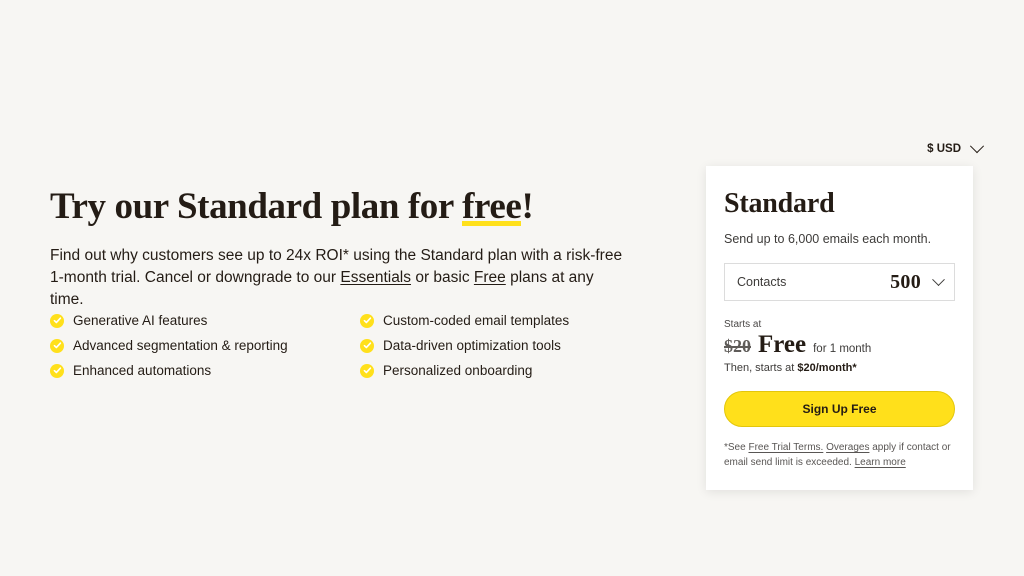 The image size is (1024, 576). Describe the element at coordinates (472, 345) in the screenshot. I see `feature-label: Data-driven optimization tools` at that location.